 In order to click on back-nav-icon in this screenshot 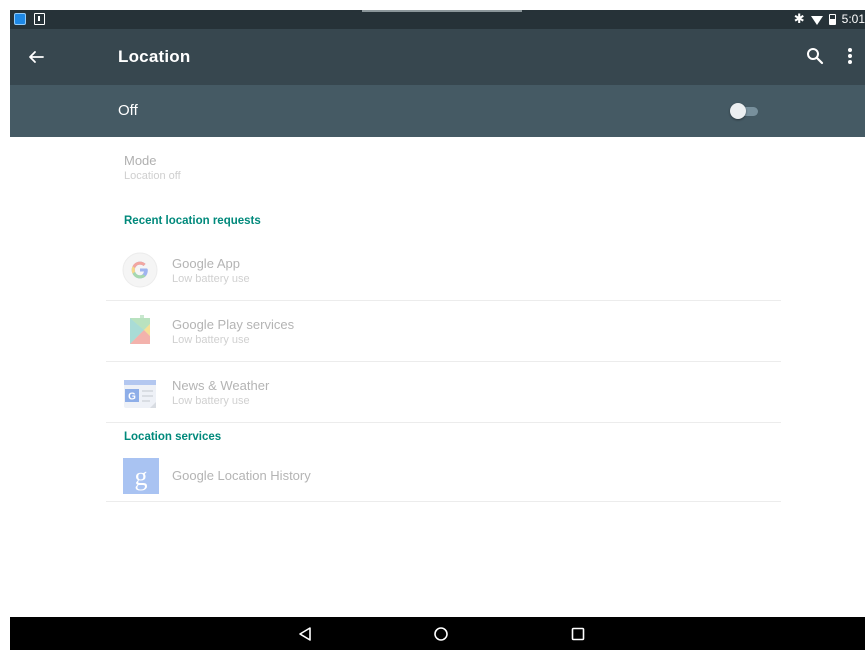, I will do `click(305, 634)`.